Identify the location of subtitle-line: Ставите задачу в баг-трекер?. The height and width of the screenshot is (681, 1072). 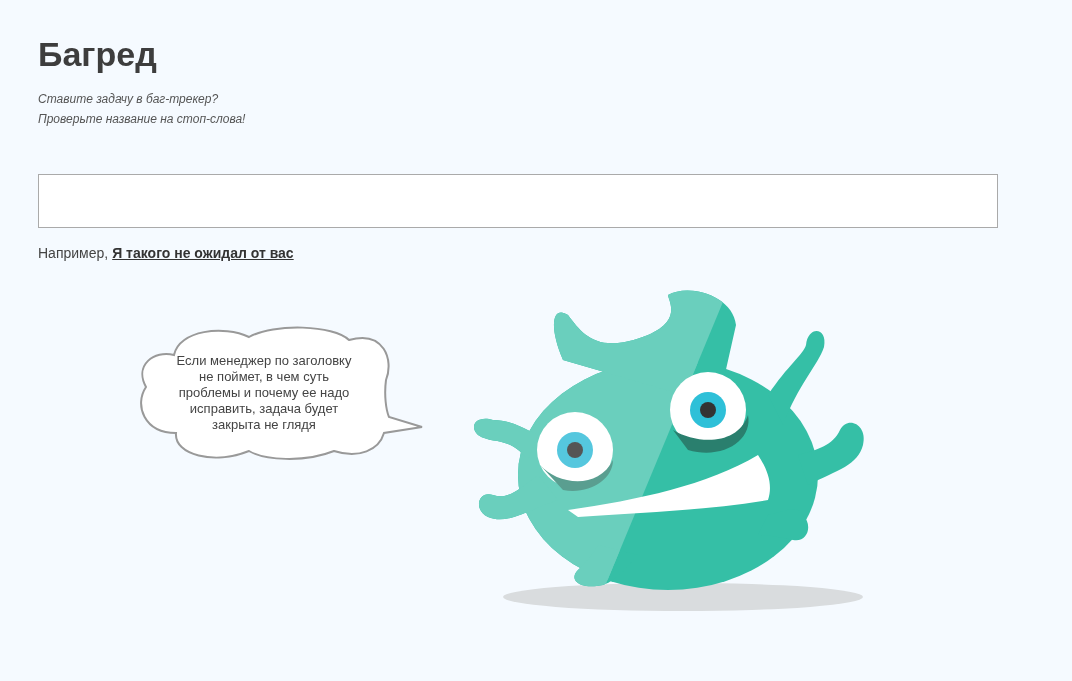
(129, 99).